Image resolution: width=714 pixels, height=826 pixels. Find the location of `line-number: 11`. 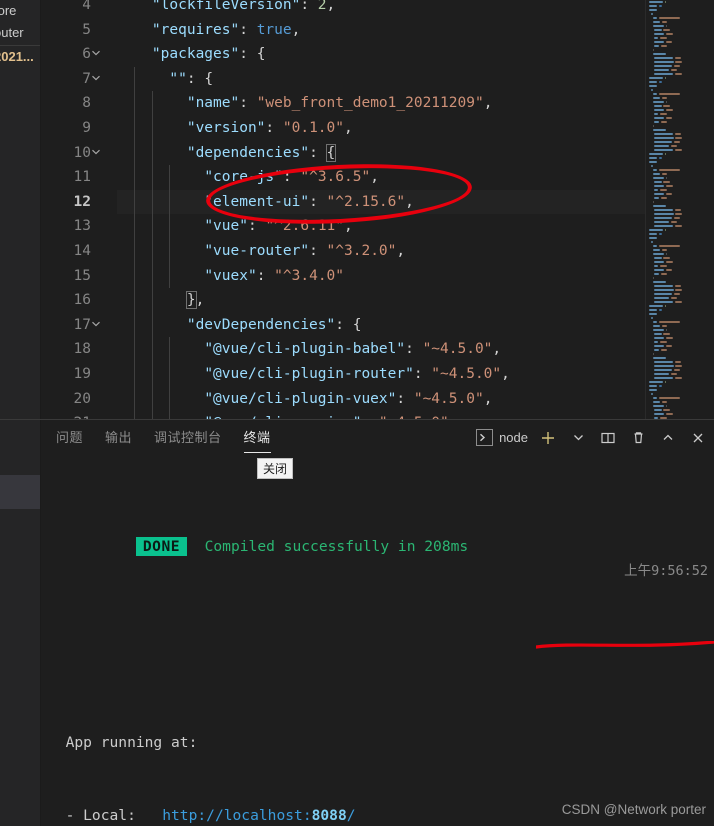

line-number: 11 is located at coordinates (82, 177).